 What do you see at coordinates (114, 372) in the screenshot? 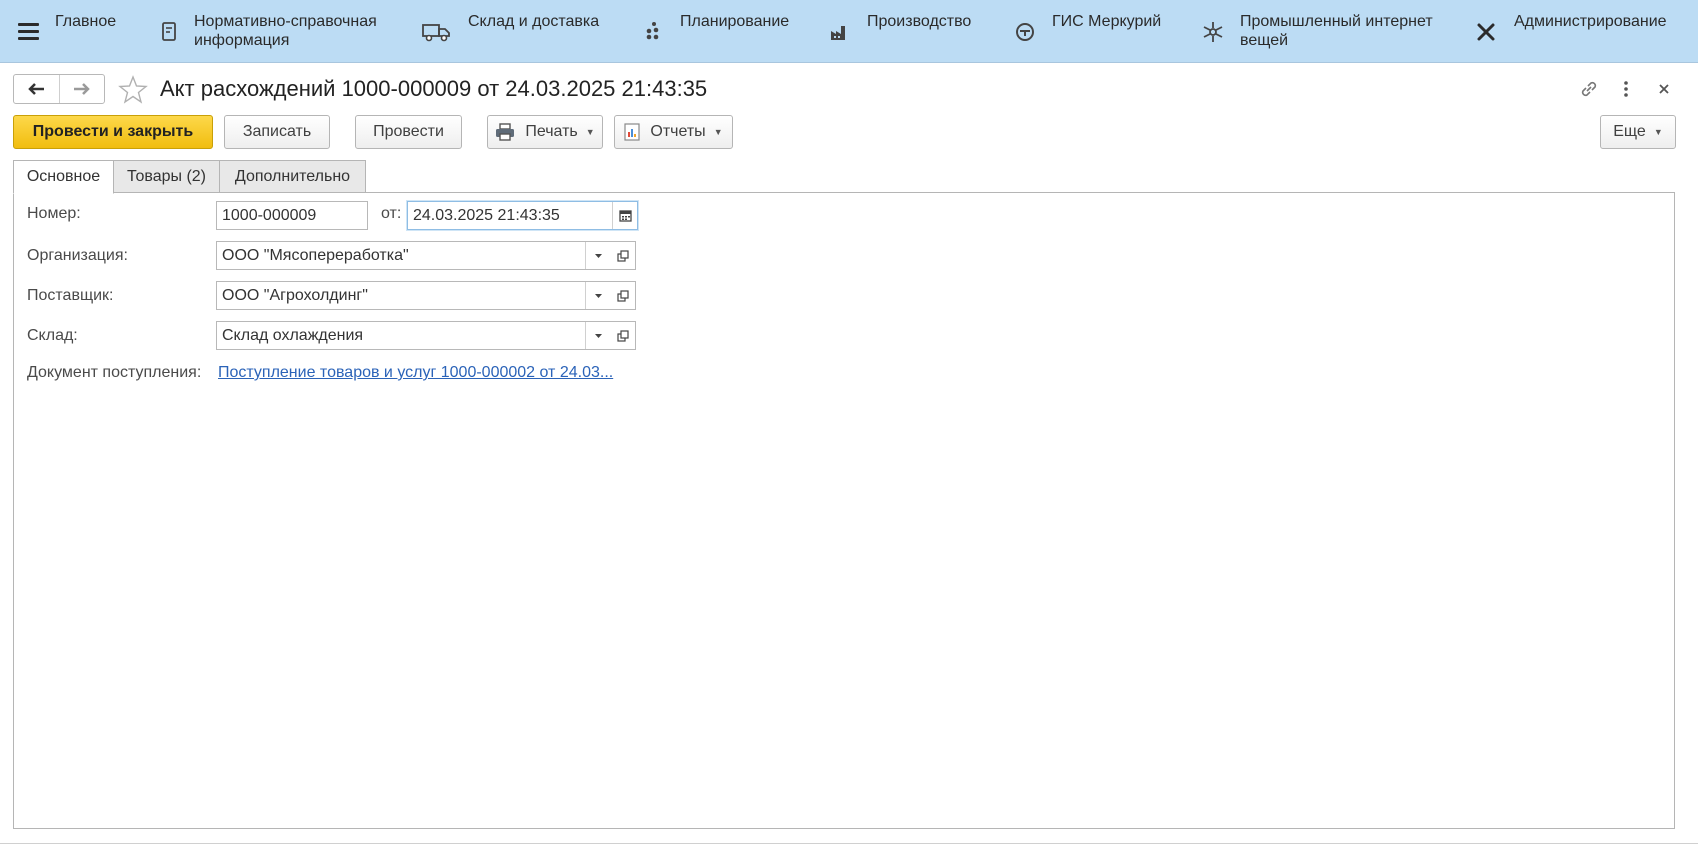
I see `receipt-document-label: Документ поступления:` at bounding box center [114, 372].